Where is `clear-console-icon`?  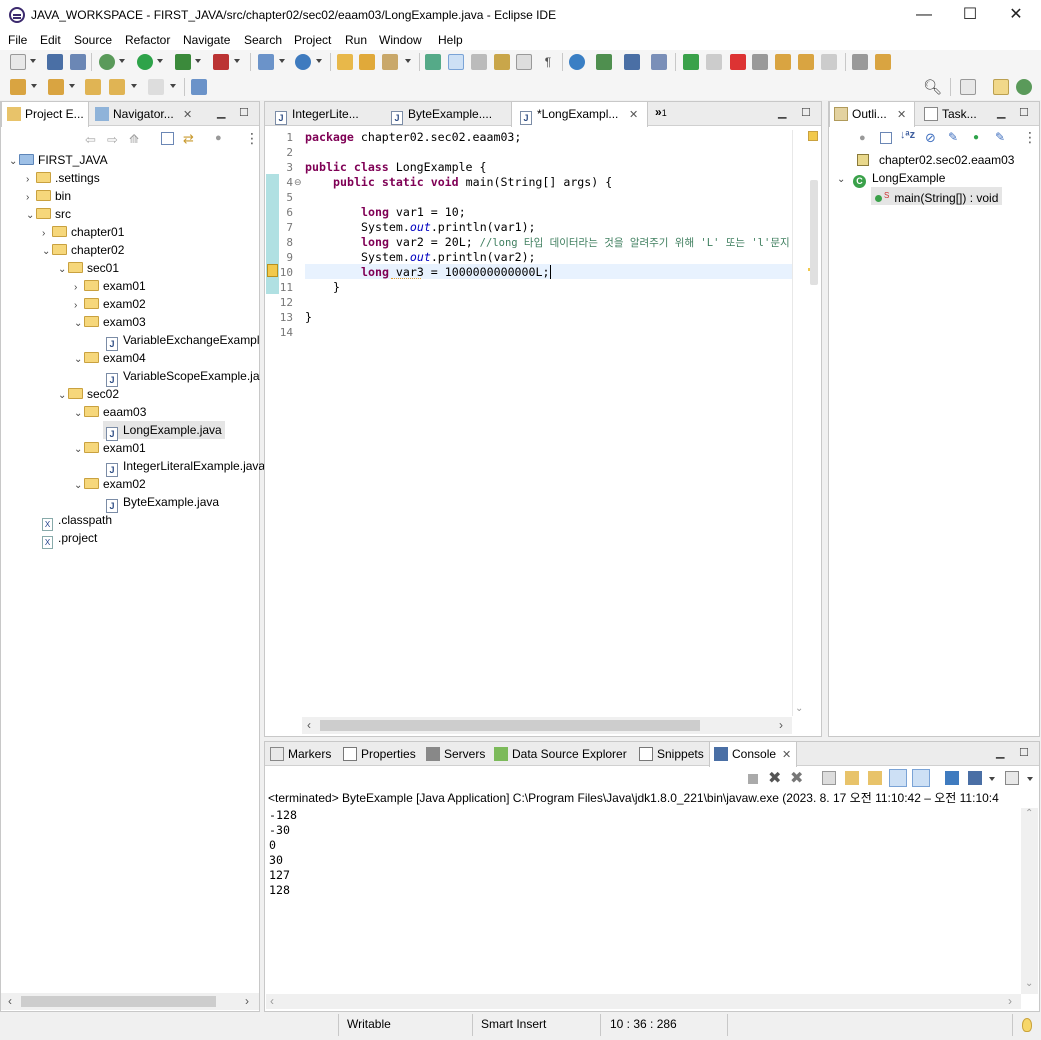
clear-console-icon is located at coordinates (829, 778).